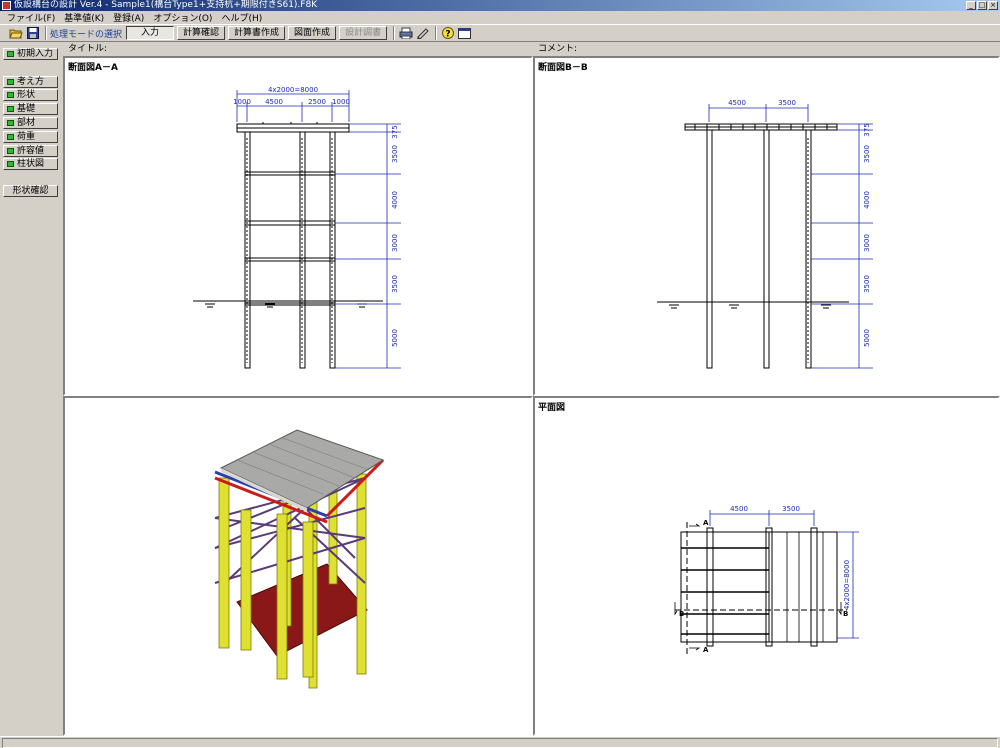 Image resolution: width=1000 pixels, height=748 pixels. Describe the element at coordinates (464, 33) in the screenshot. I see `about-window-icon` at that location.